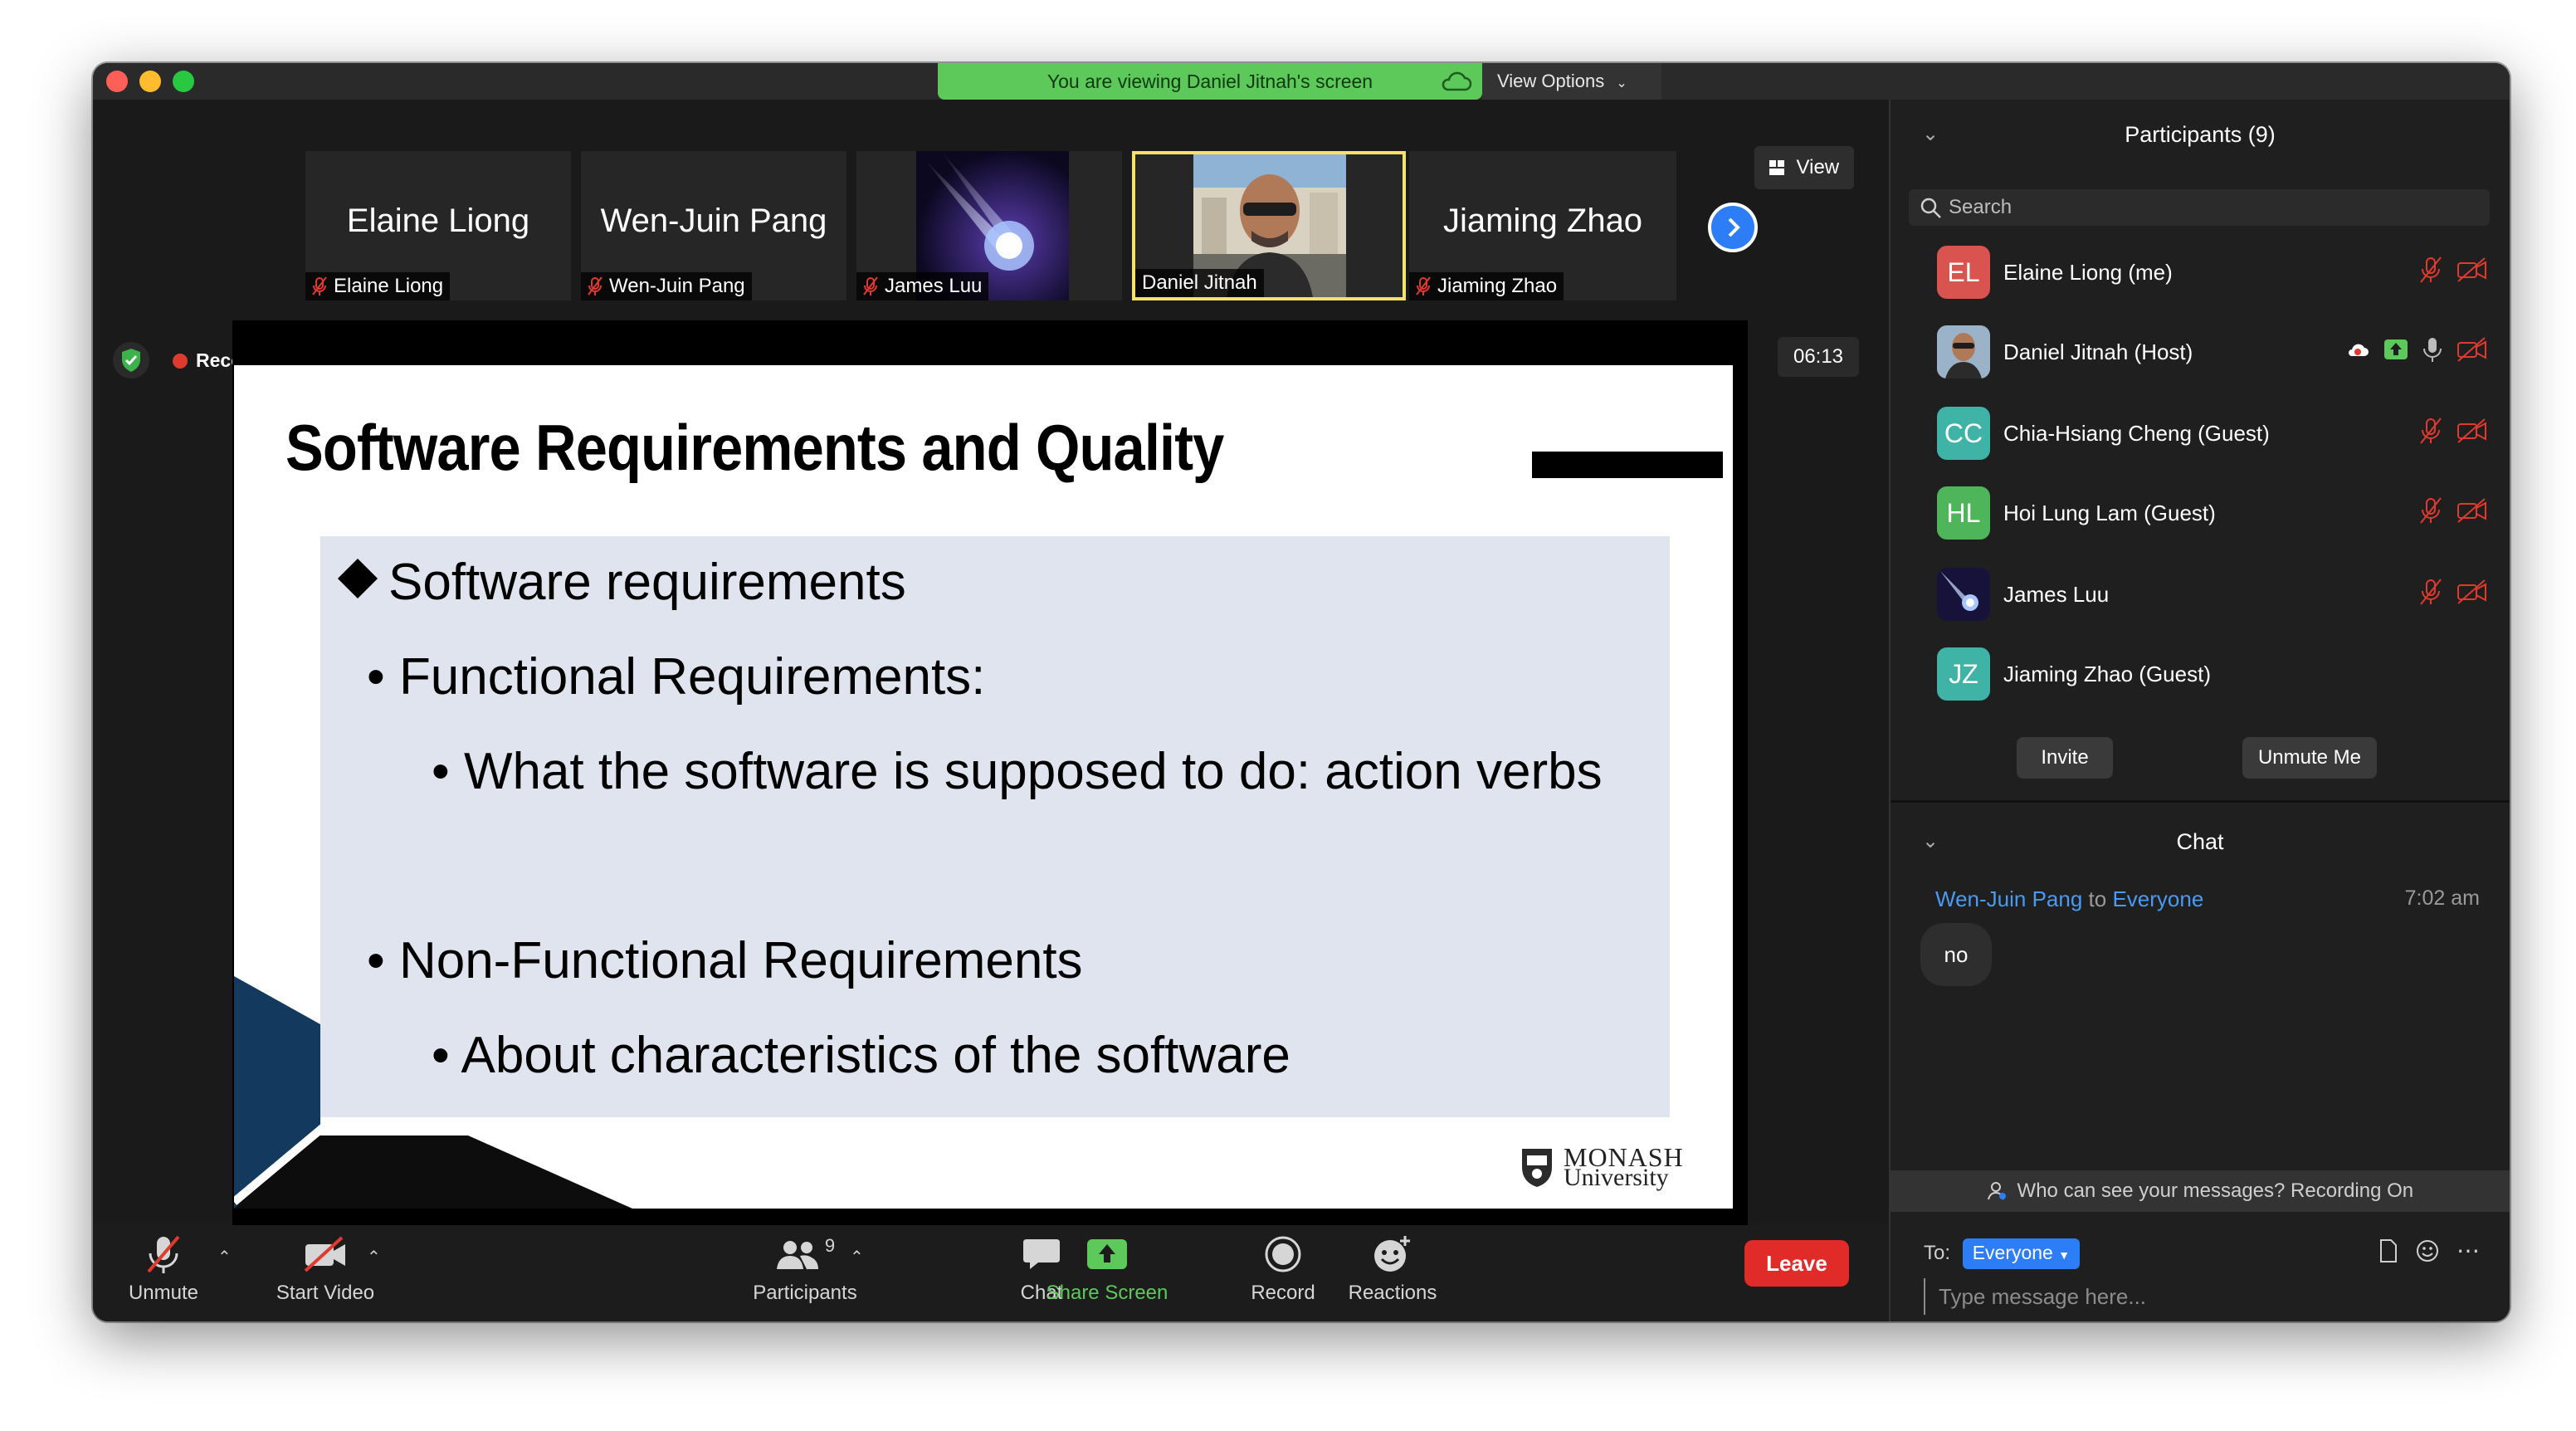 Image resolution: width=2576 pixels, height=1431 pixels. I want to click on chat-message-header: Wen-Juin Pang to Everyone, so click(2069, 899).